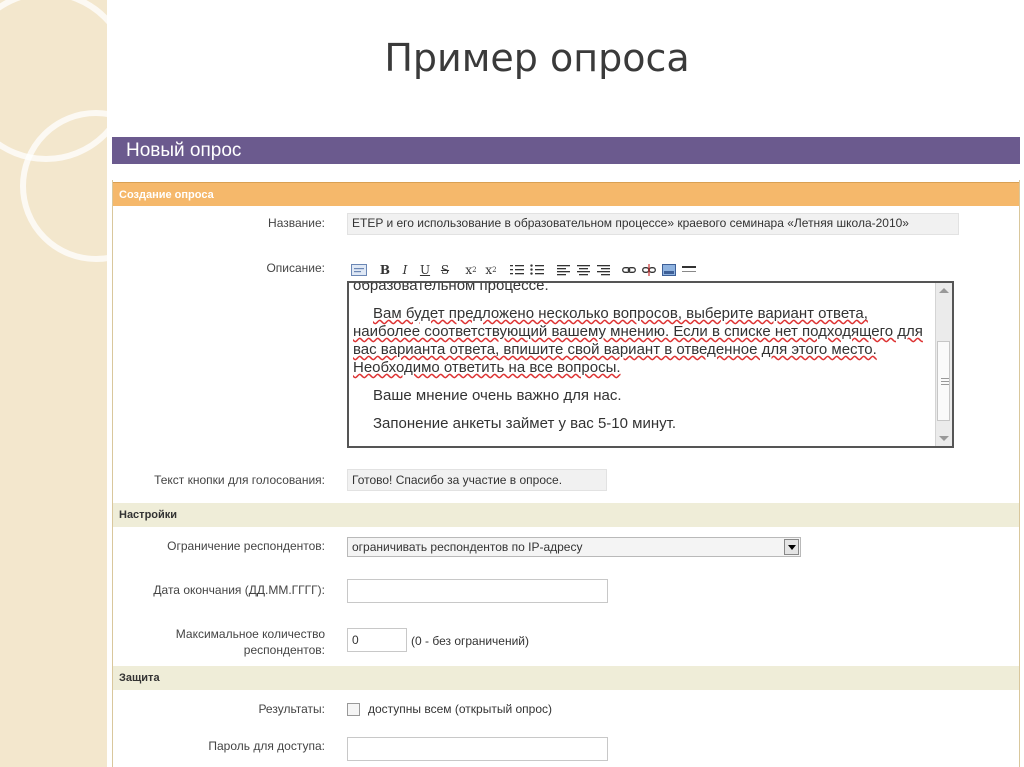 The width and height of the screenshot is (1024, 767). What do you see at coordinates (566, 150) in the screenshot?
I see `form-header: Новый опрос` at bounding box center [566, 150].